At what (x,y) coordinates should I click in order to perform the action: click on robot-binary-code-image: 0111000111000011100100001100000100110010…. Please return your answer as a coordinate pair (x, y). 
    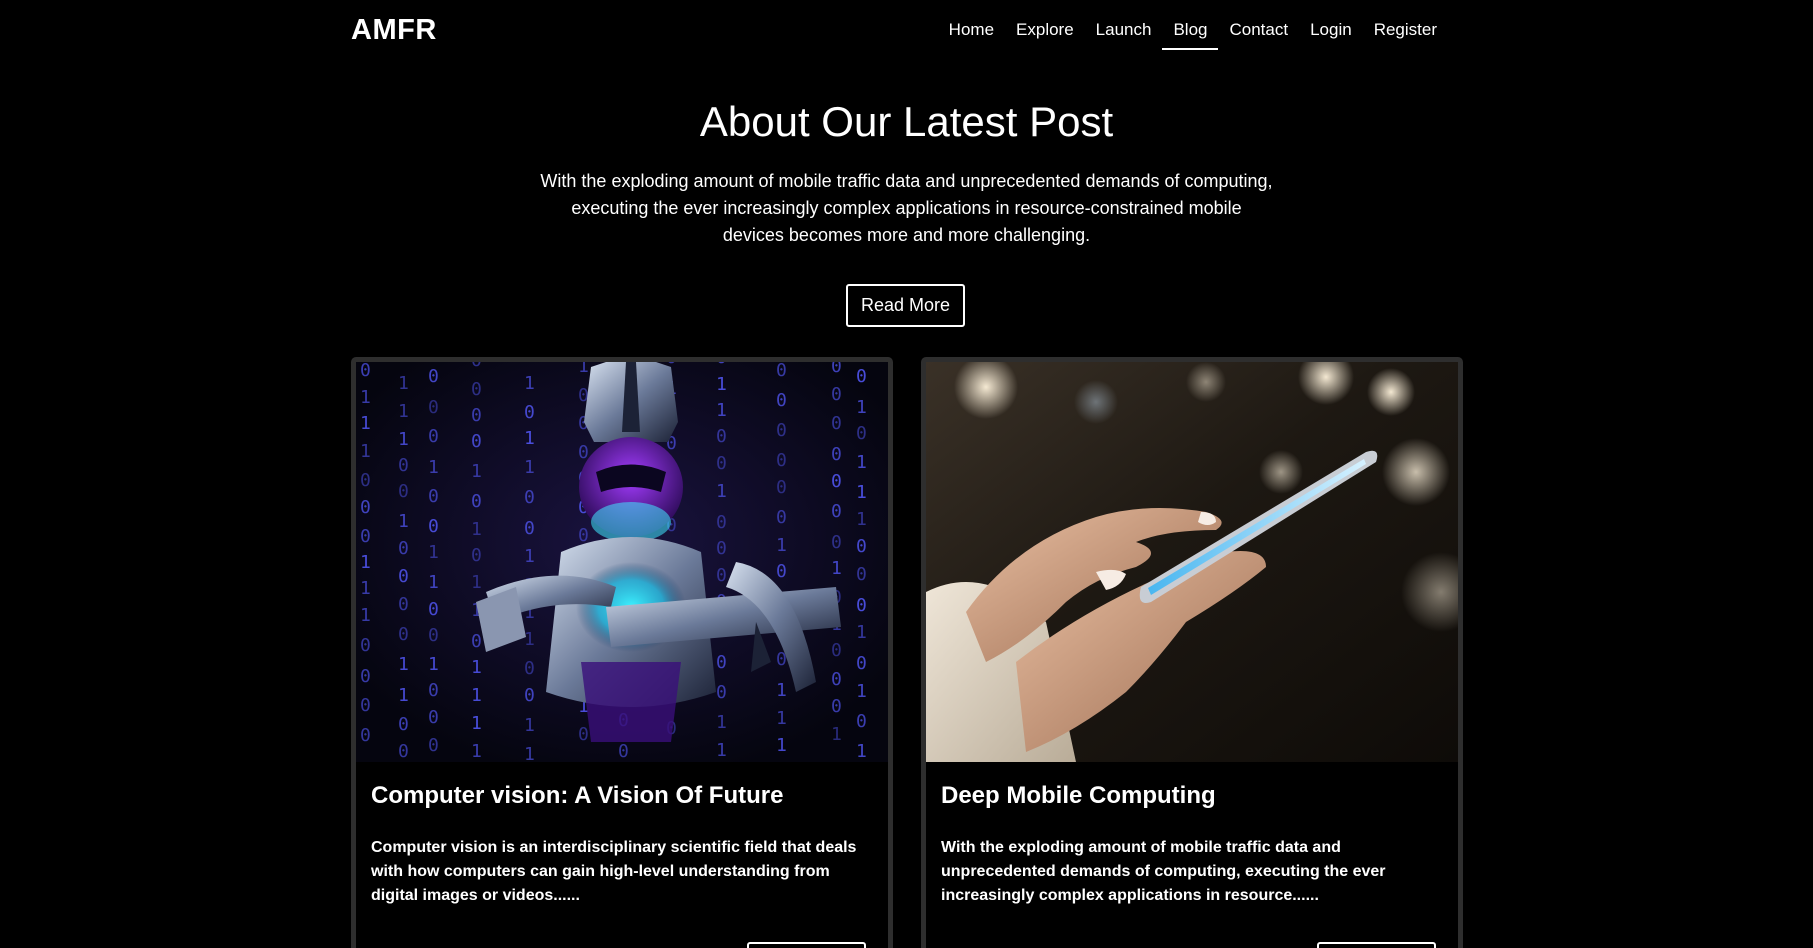
    Looking at the image, I should click on (622, 562).